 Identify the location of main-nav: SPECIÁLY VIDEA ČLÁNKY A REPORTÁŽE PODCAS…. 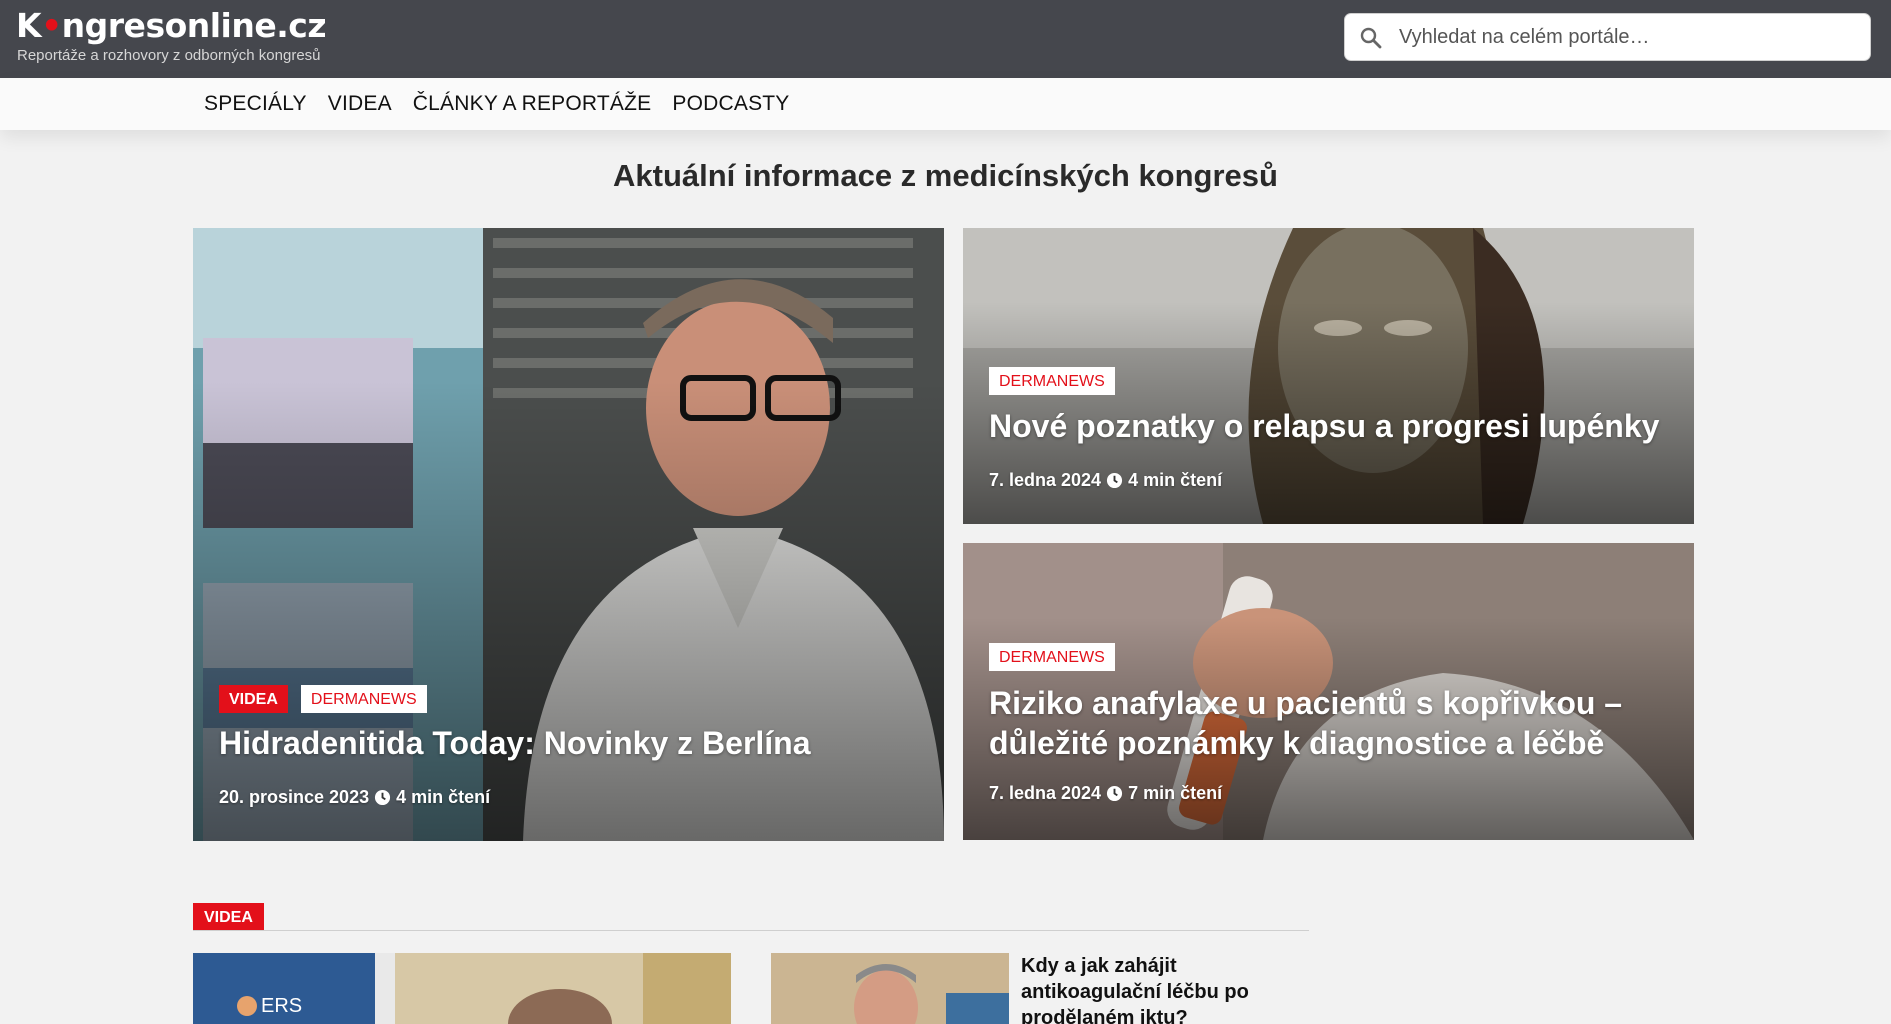
(945, 104).